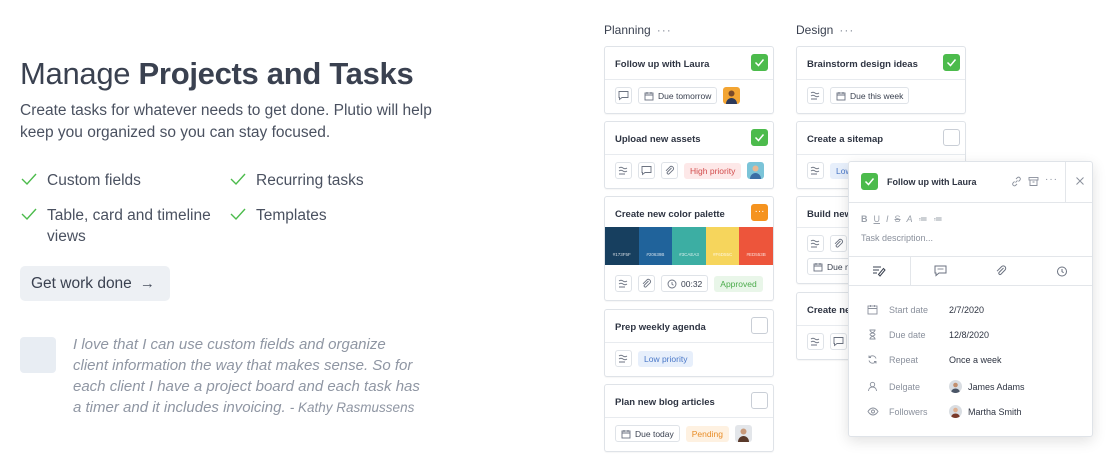  I want to click on status-tag: Approved, so click(738, 283).